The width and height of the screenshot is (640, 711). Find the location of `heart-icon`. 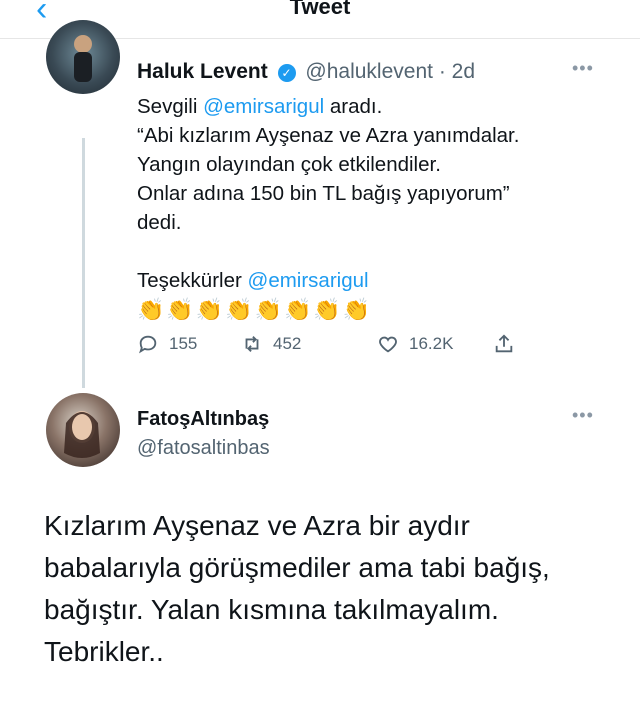

heart-icon is located at coordinates (388, 344).